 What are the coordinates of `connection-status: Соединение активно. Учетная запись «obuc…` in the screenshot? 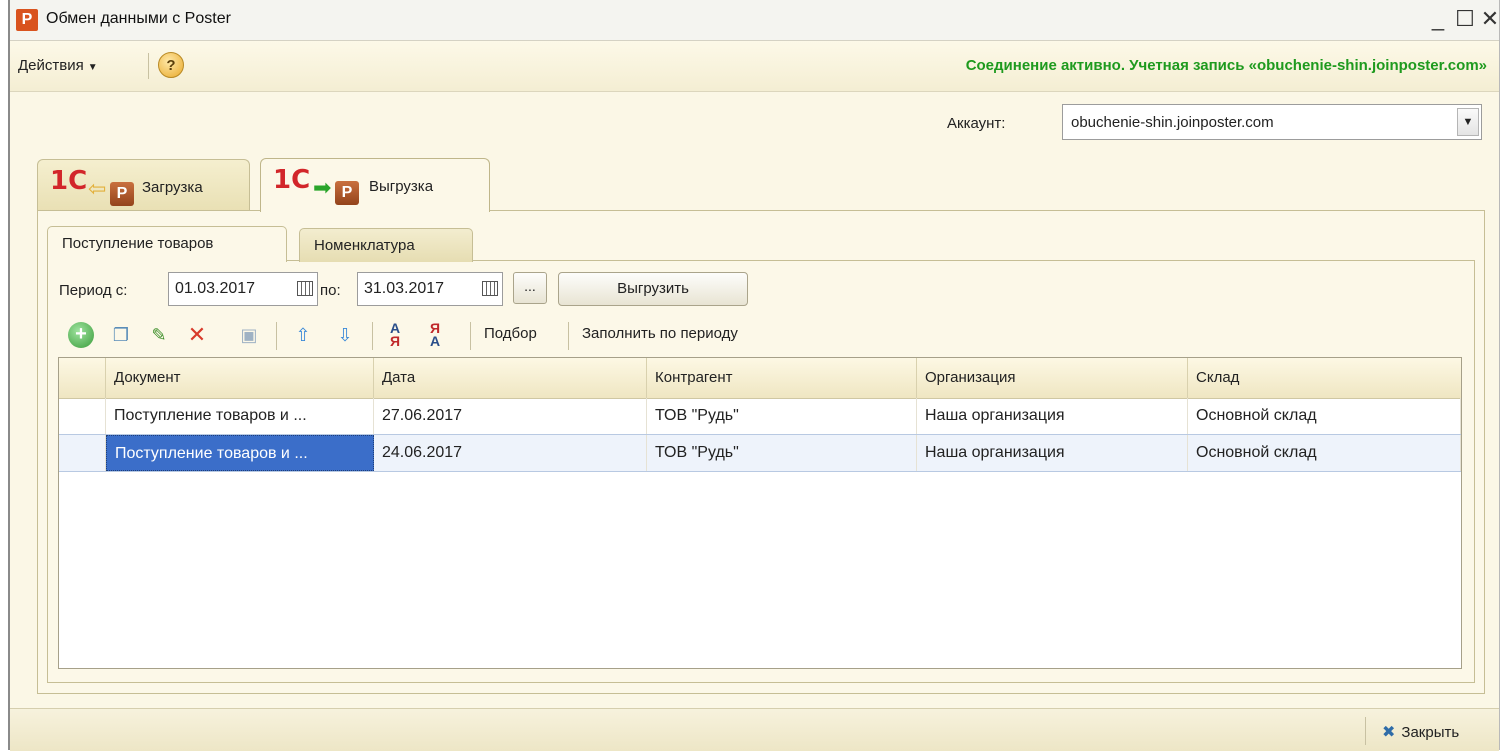 It's located at (1226, 65).